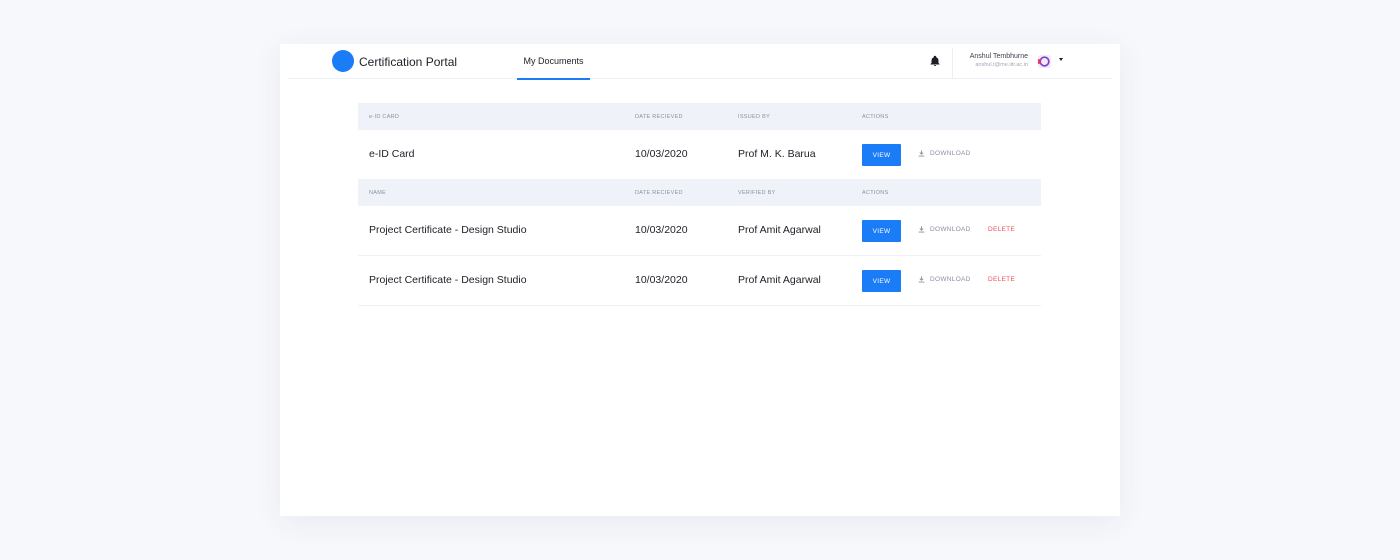 Image resolution: width=1400 pixels, height=560 pixels. What do you see at coordinates (1044, 61) in the screenshot?
I see `avatar` at bounding box center [1044, 61].